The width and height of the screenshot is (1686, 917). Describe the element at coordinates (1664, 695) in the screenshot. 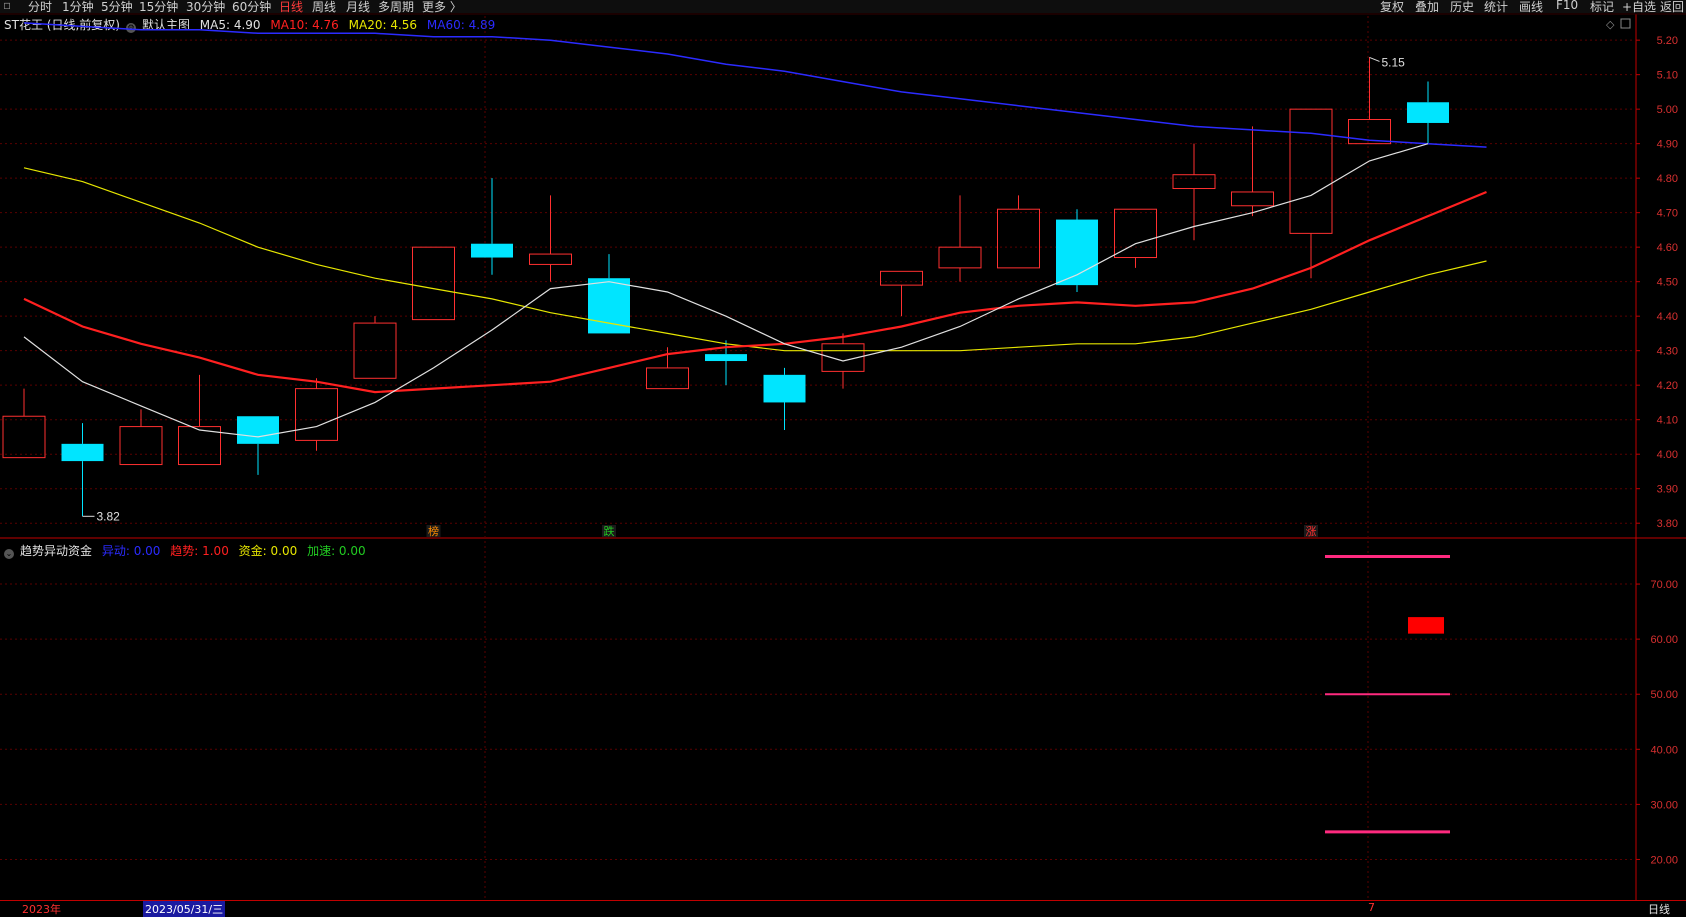

I see `indicator-tick-label: 50.00` at that location.